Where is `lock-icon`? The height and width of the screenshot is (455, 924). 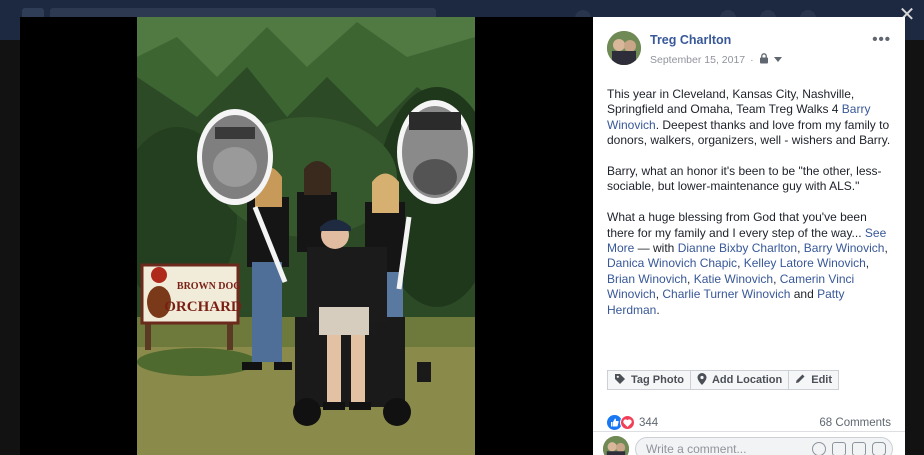
lock-icon is located at coordinates (764, 60).